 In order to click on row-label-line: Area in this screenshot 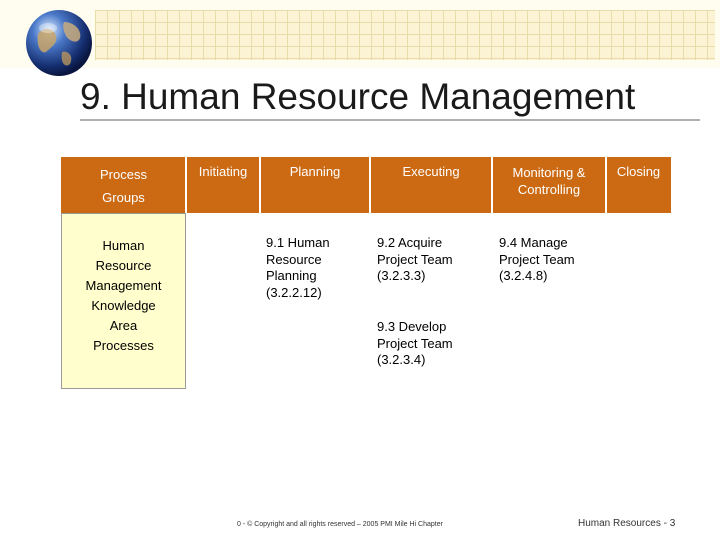, I will do `click(123, 325)`.